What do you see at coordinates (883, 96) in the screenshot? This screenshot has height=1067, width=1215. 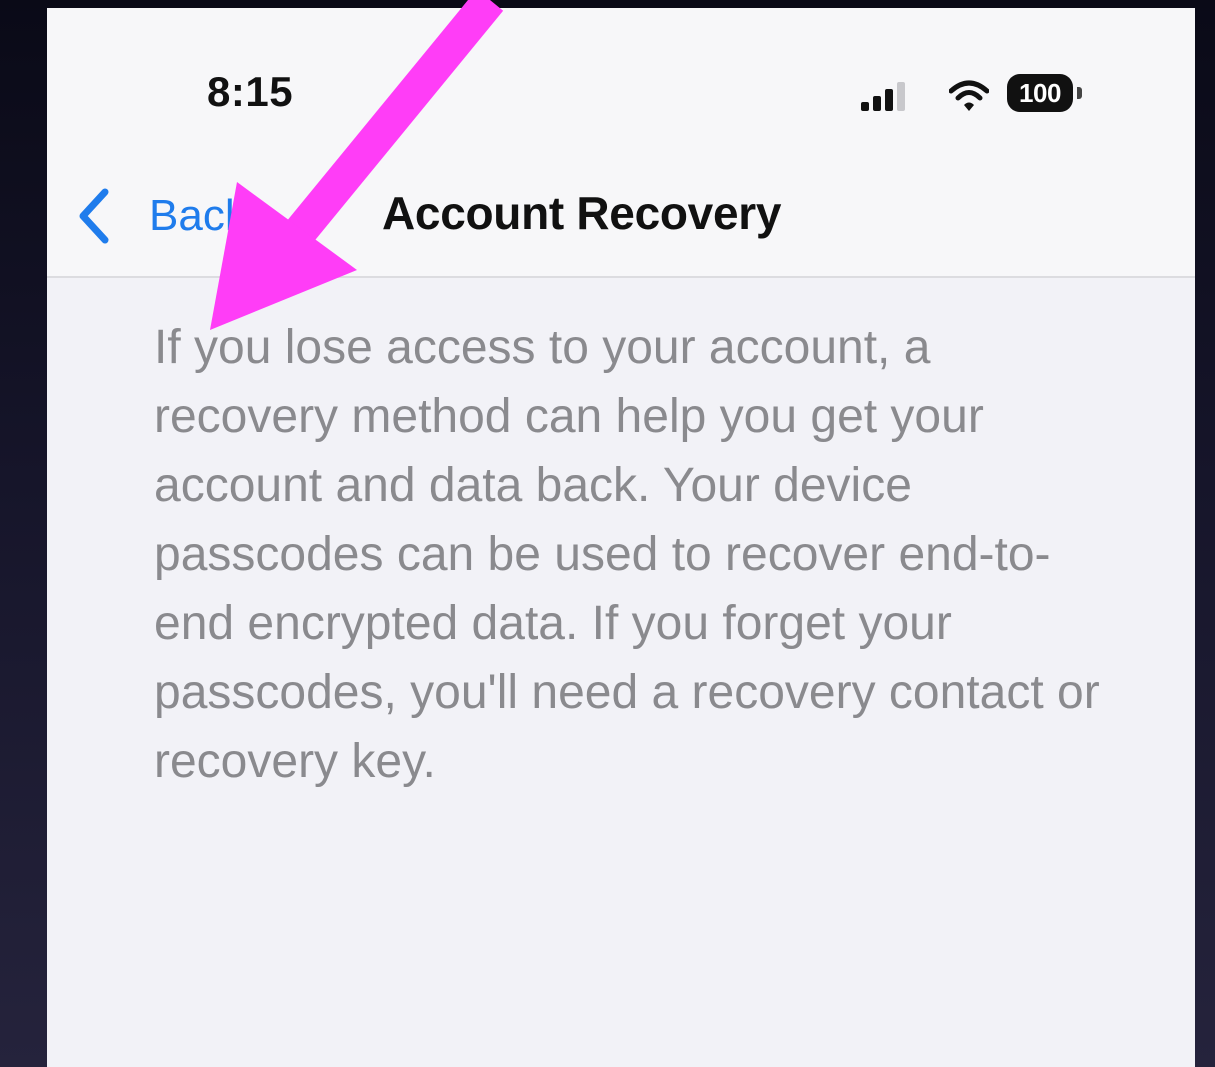 I see `signal-icon` at bounding box center [883, 96].